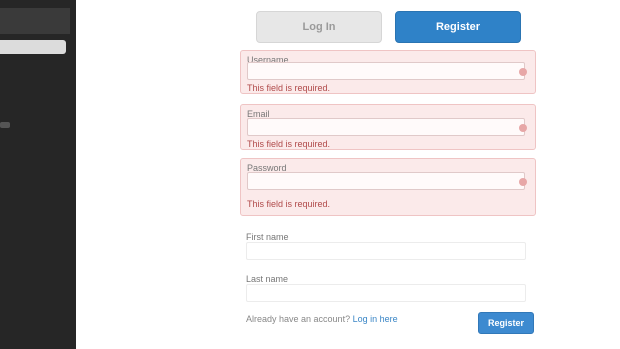 The width and height of the screenshot is (620, 349). What do you see at coordinates (375, 319) in the screenshot?
I see `login-link: Log in here` at bounding box center [375, 319].